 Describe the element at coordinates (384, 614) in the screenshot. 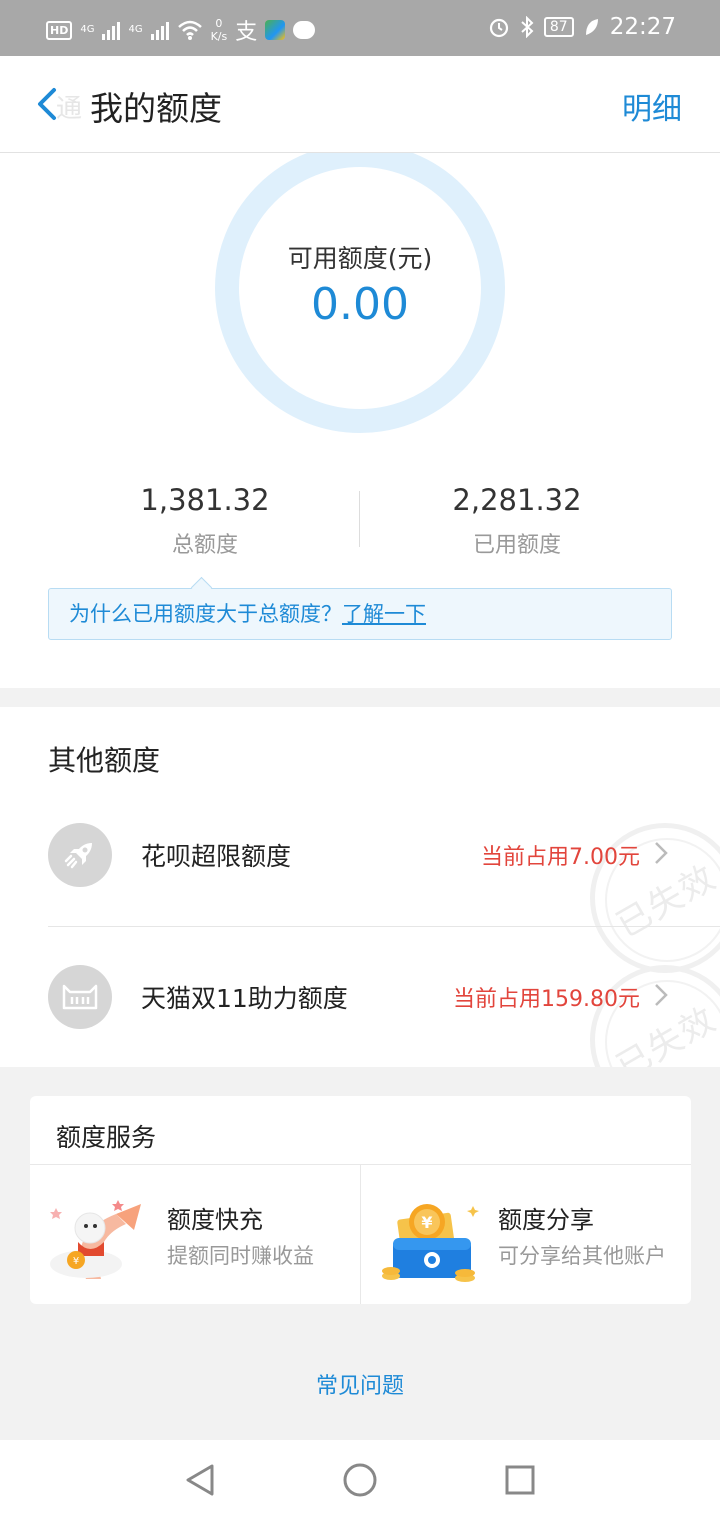

I see `learn-more-link: 了解一下` at that location.